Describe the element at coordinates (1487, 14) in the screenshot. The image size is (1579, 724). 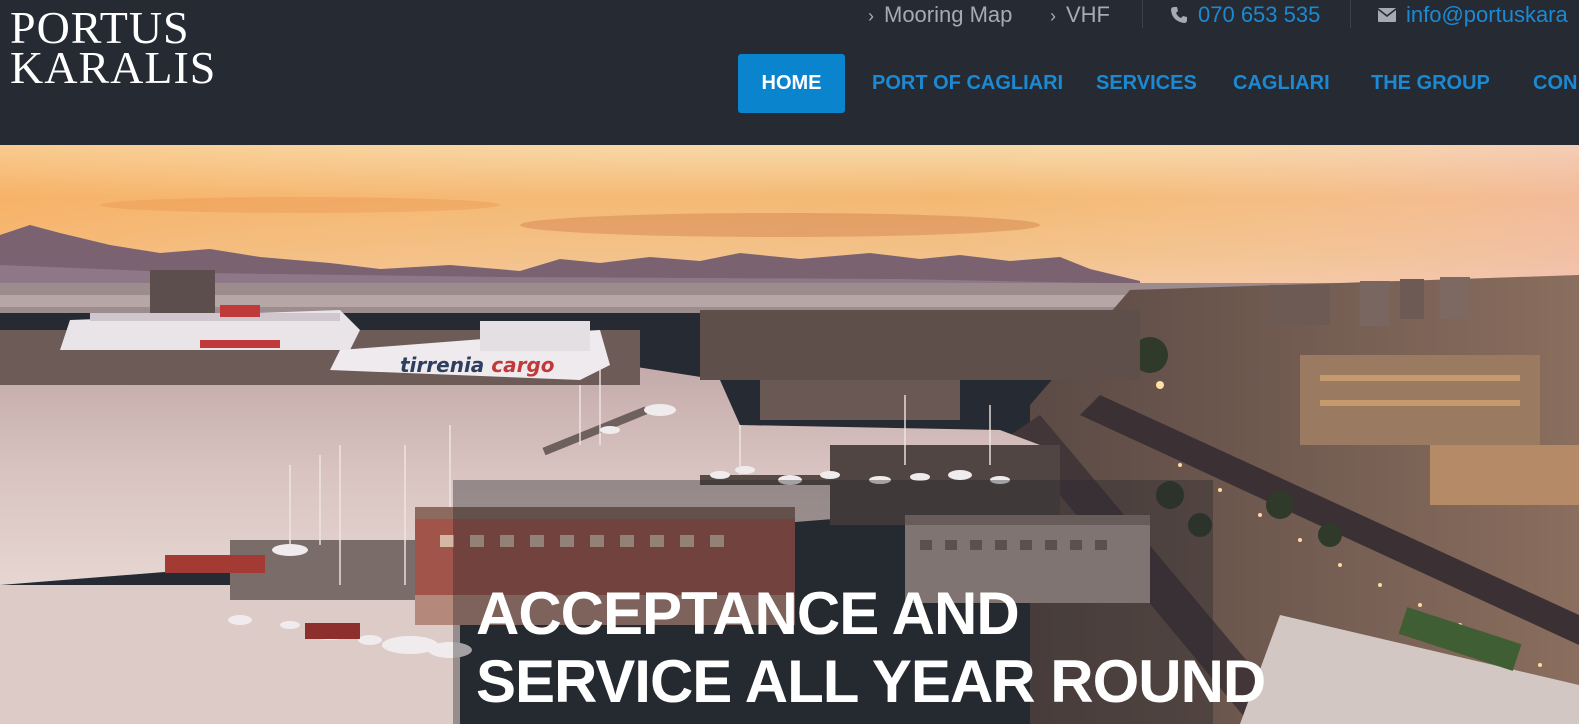
I see `email-address: info@portuskara` at that location.